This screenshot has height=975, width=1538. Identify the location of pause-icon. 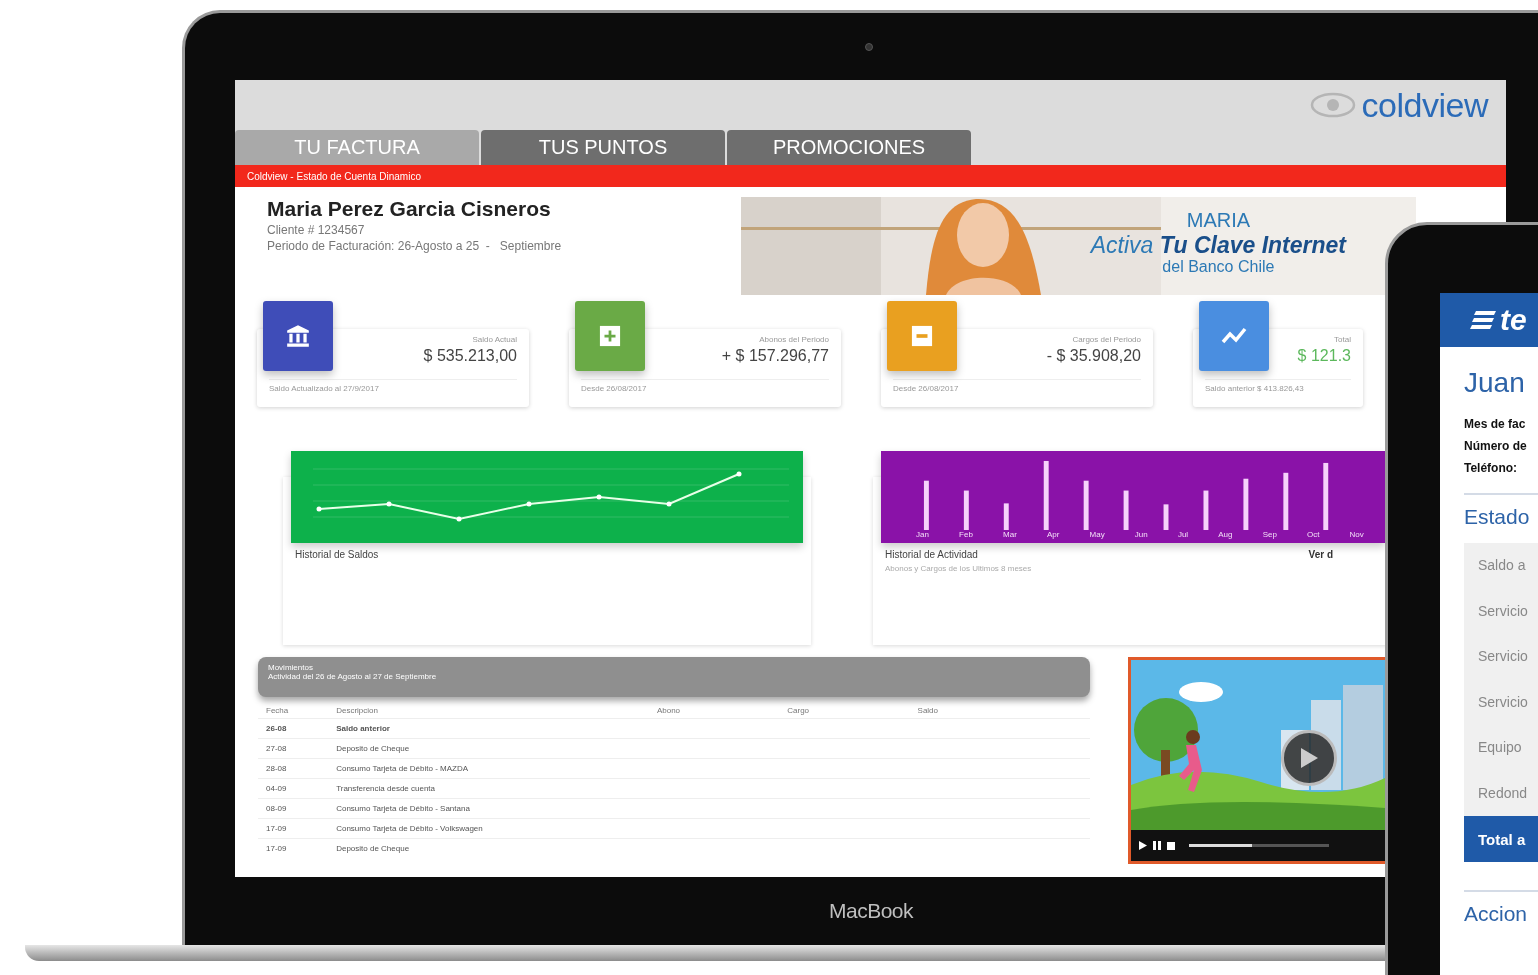
(1157, 845).